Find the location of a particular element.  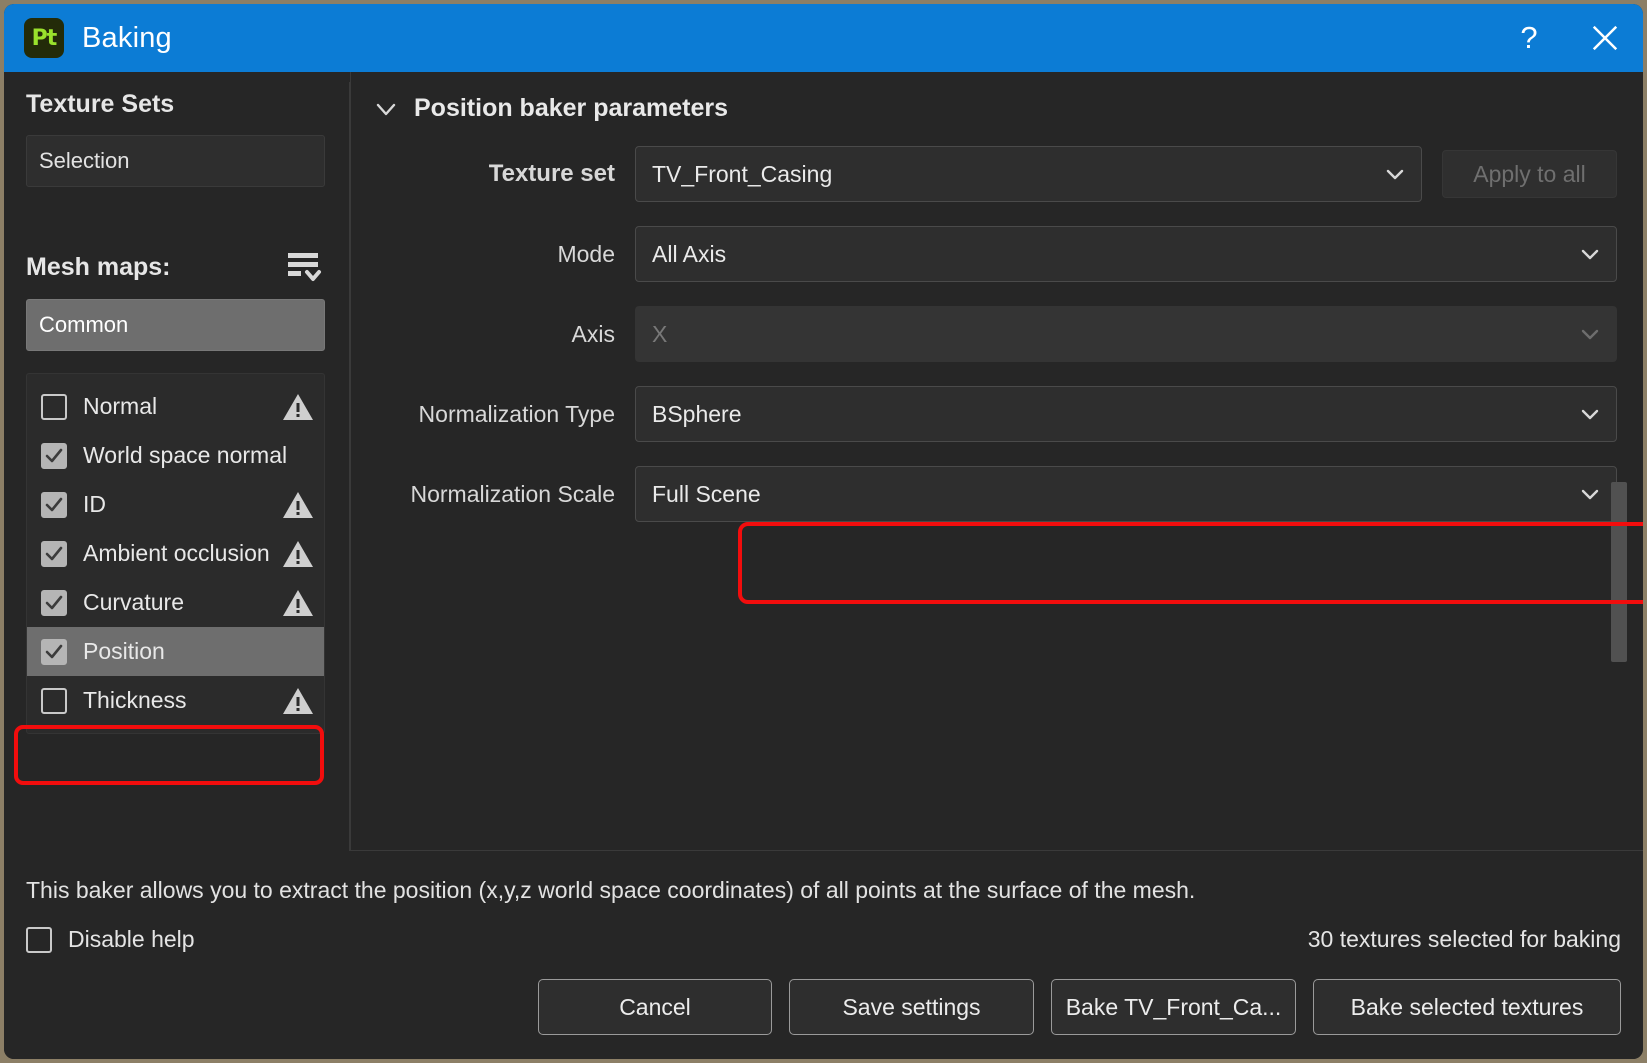

mesh-maps-group-item: Common is located at coordinates (175, 325).